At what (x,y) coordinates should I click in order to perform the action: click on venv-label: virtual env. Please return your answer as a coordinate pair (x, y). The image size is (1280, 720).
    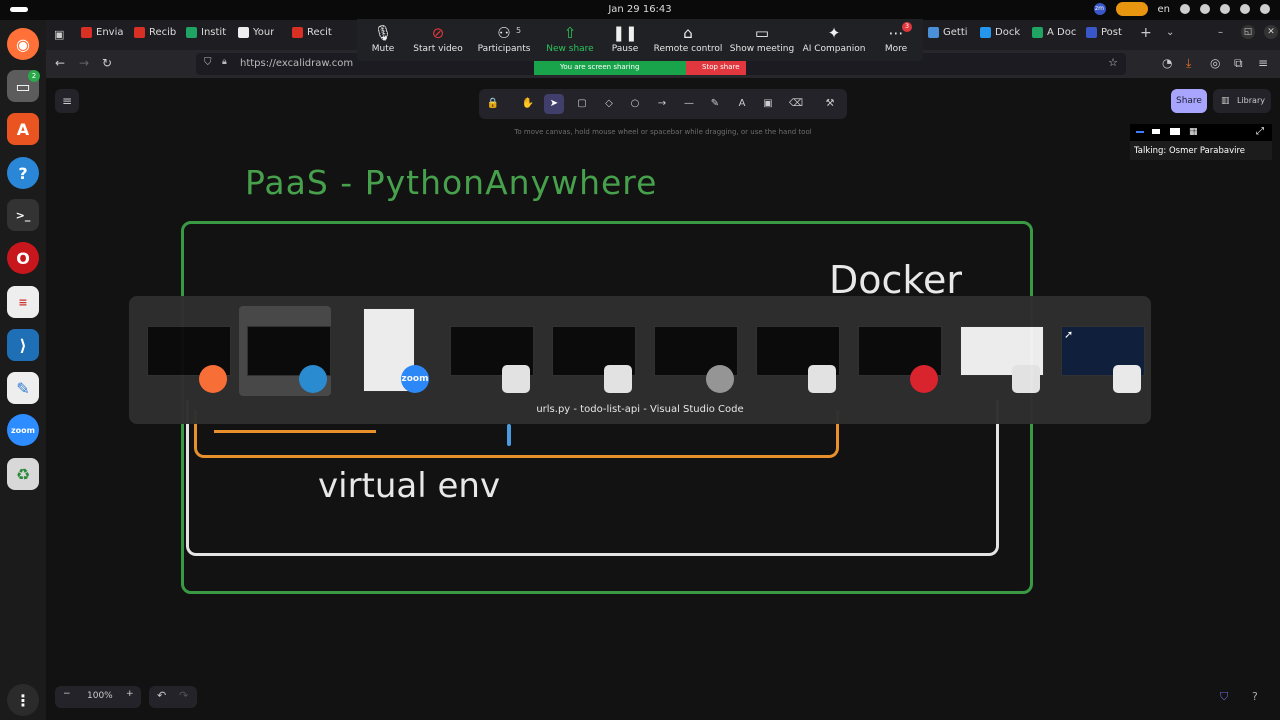
    Looking at the image, I should click on (409, 486).